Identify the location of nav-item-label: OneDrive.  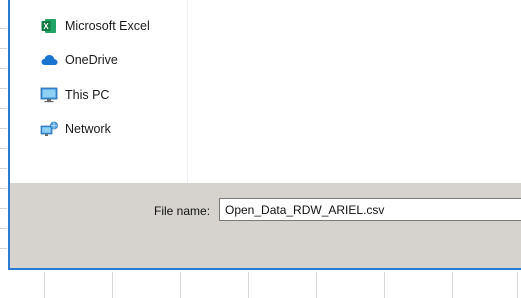
(91, 60).